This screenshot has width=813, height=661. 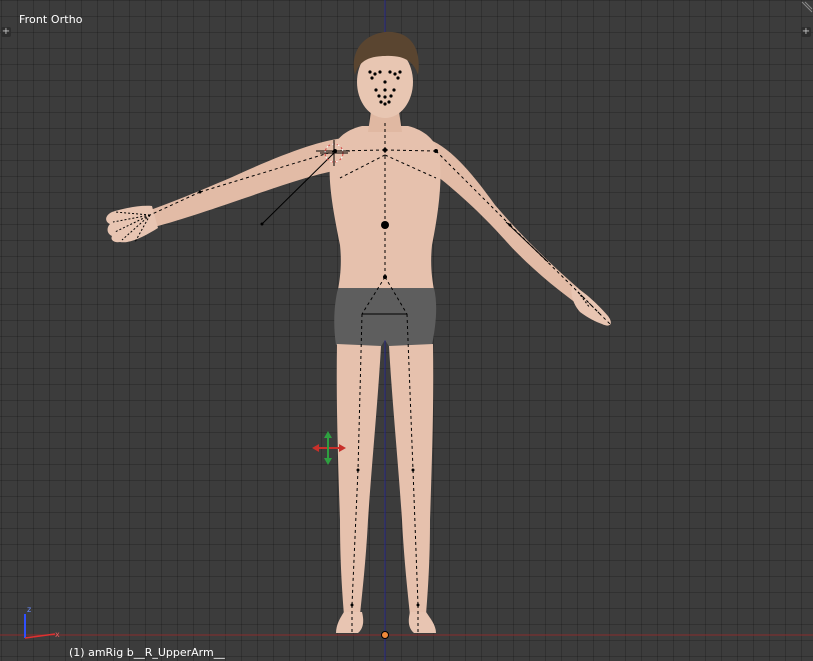 I want to click on joint-l-shoulder, so click(x=436, y=151).